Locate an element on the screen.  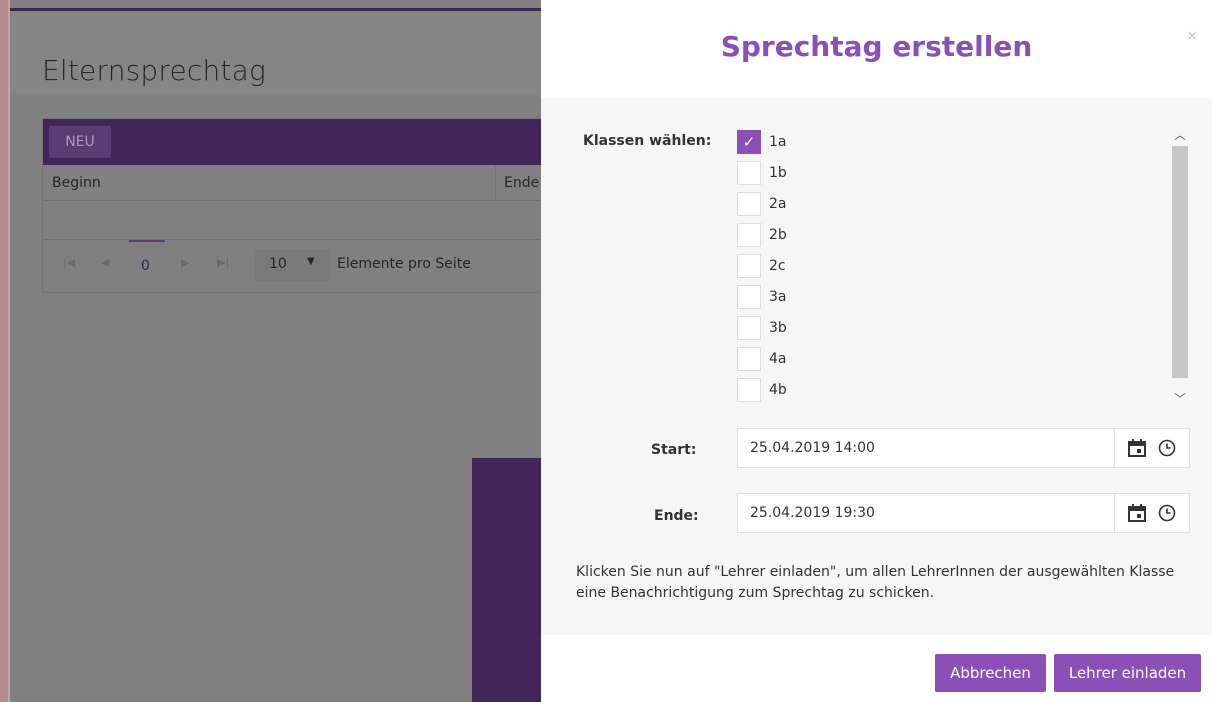
class-checkbox-2a is located at coordinates (749, 204).